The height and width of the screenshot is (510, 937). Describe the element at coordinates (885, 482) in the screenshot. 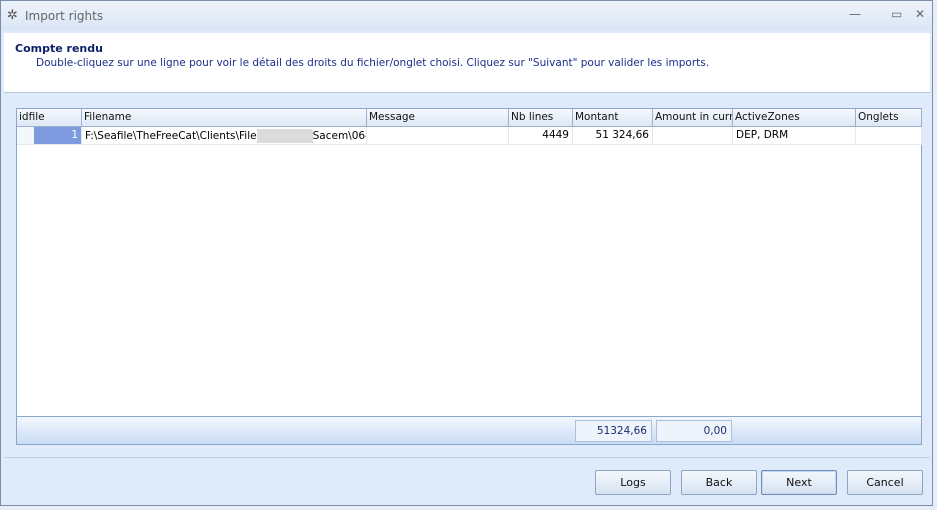

I see `cancel-button: Cancel` at that location.